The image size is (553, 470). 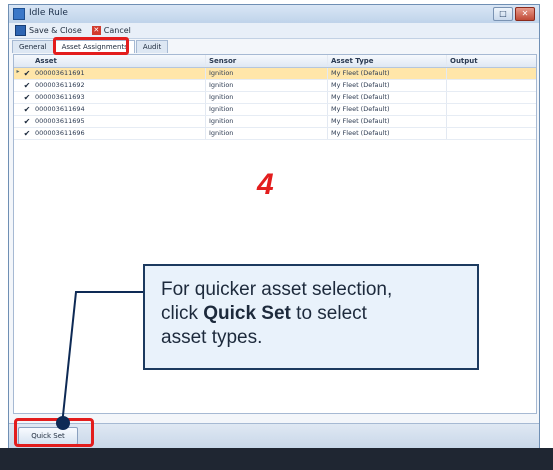 What do you see at coordinates (54, 432) in the screenshot?
I see `quick-set-highlight-box` at bounding box center [54, 432].